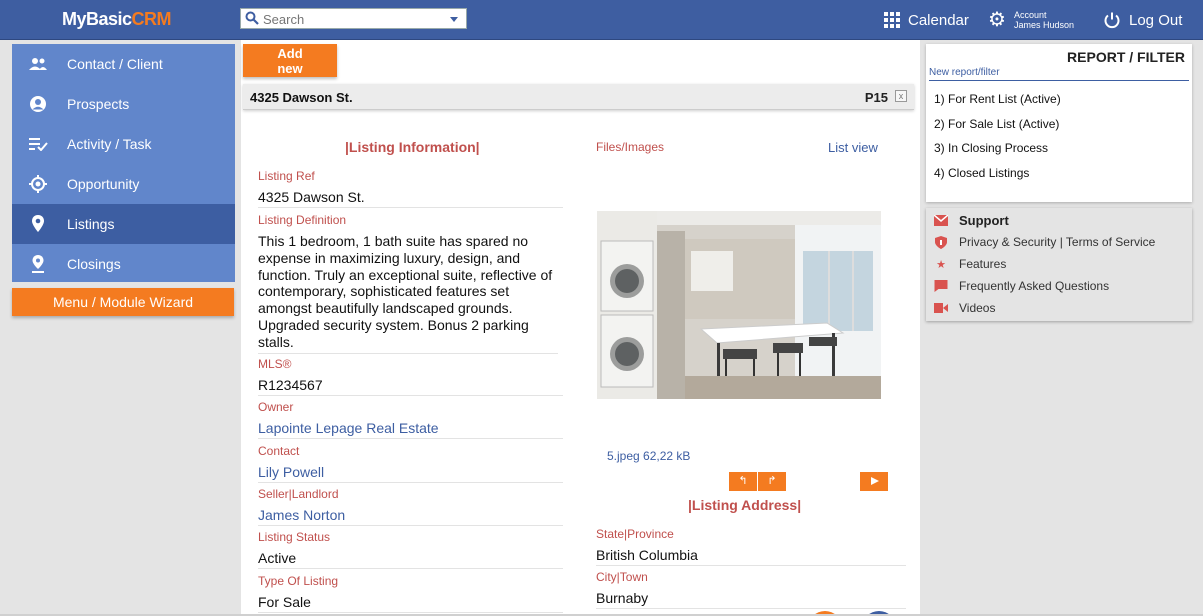 Image resolution: width=1203 pixels, height=616 pixels. What do you see at coordinates (745, 505) in the screenshot?
I see `listing-address-heading: |Listing Address|` at bounding box center [745, 505].